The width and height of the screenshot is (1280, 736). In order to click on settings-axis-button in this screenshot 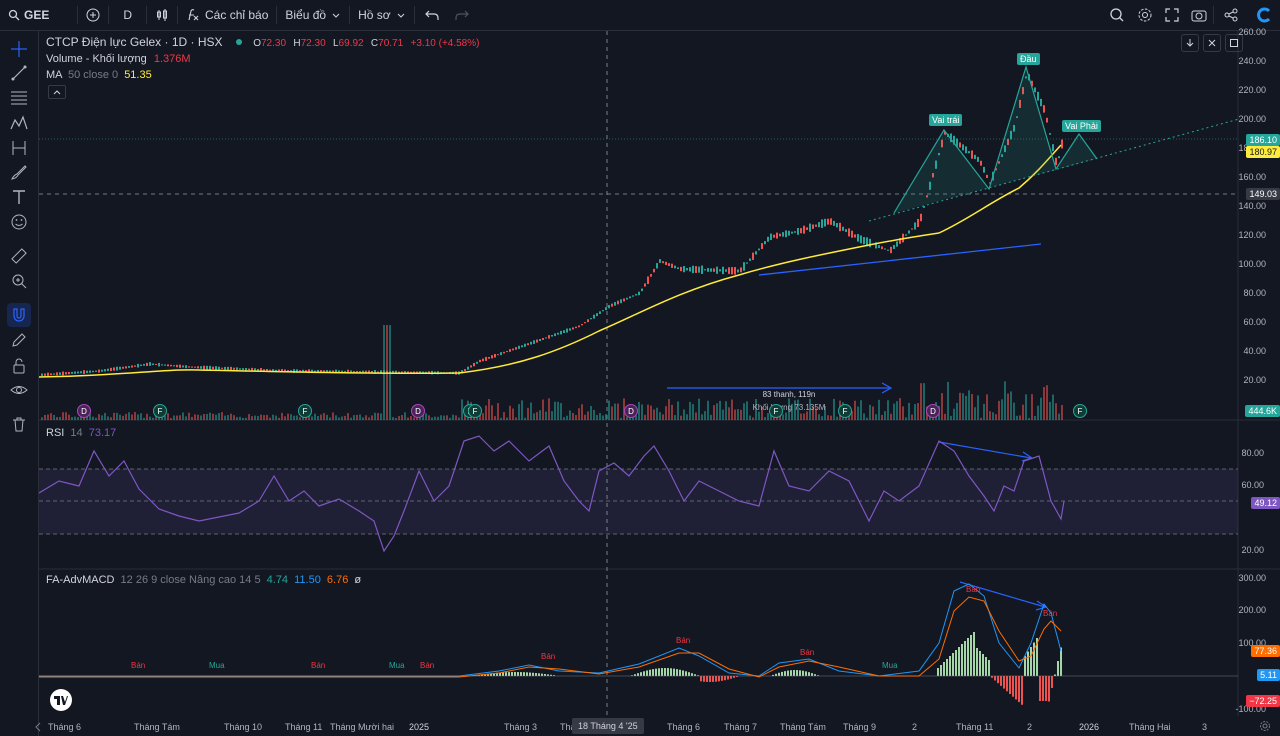, I will do `click(1265, 726)`.